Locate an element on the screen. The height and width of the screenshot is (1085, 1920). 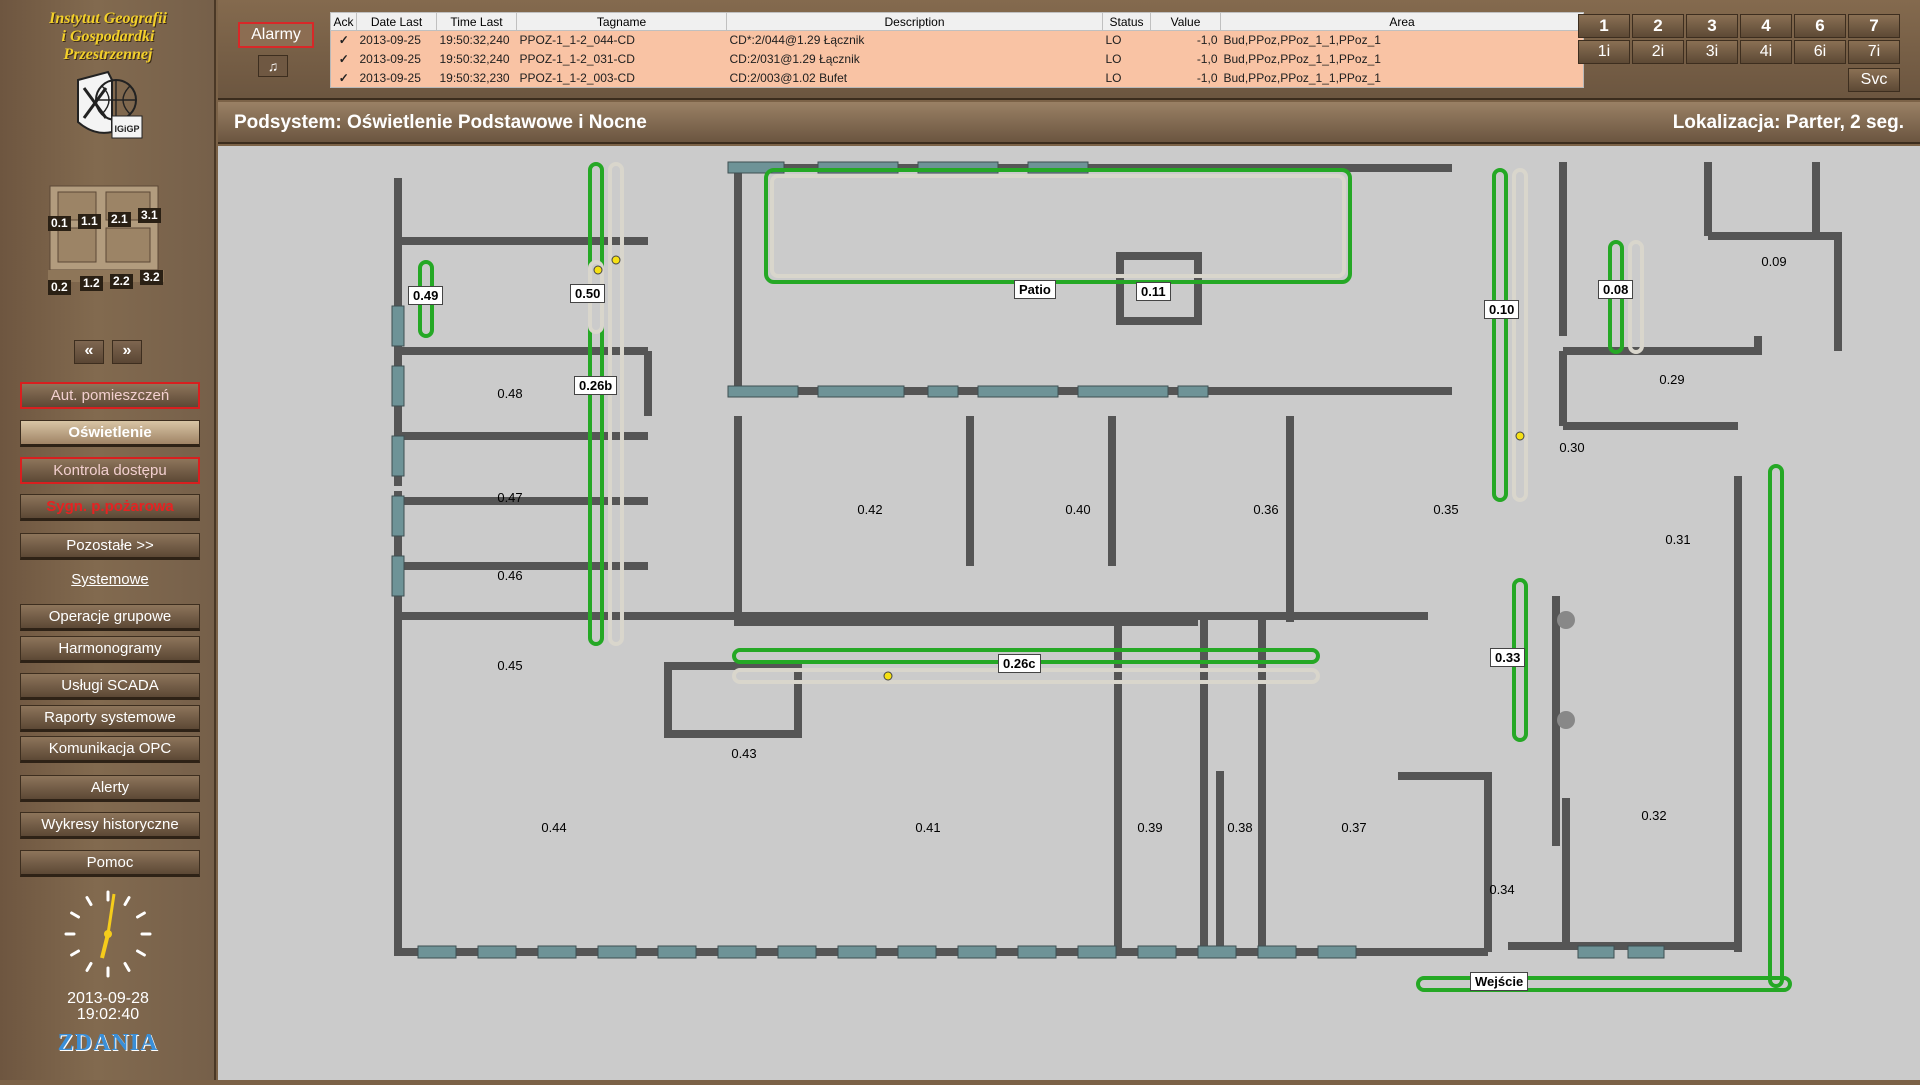
col-description: Description is located at coordinates (914, 21).